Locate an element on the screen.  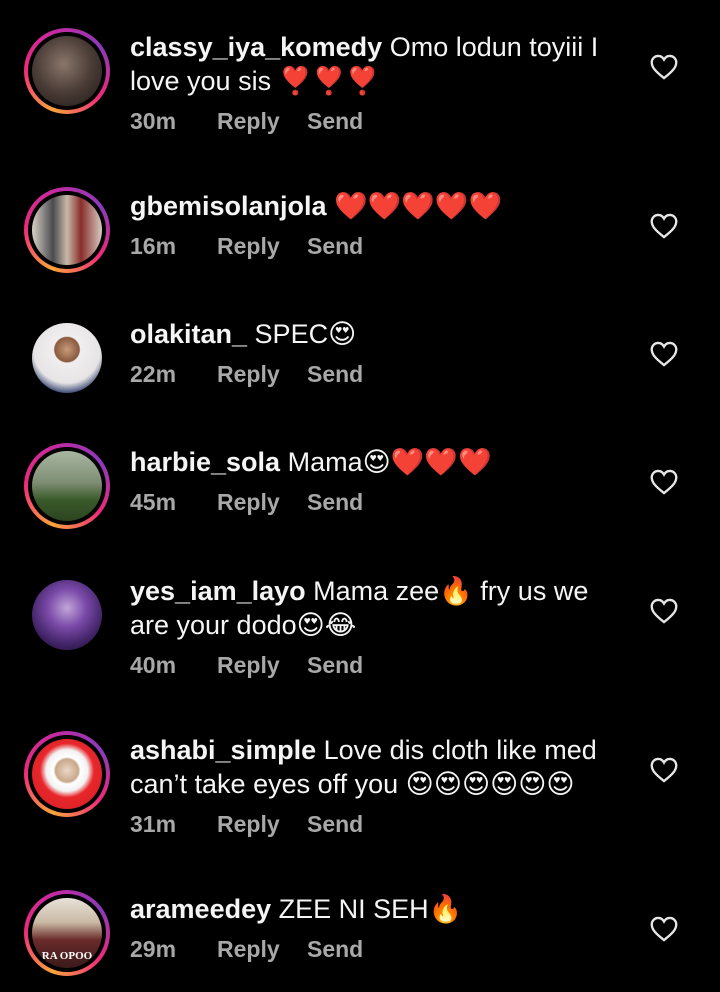
comment-meta: 22m Reply Send is located at coordinates (380, 374).